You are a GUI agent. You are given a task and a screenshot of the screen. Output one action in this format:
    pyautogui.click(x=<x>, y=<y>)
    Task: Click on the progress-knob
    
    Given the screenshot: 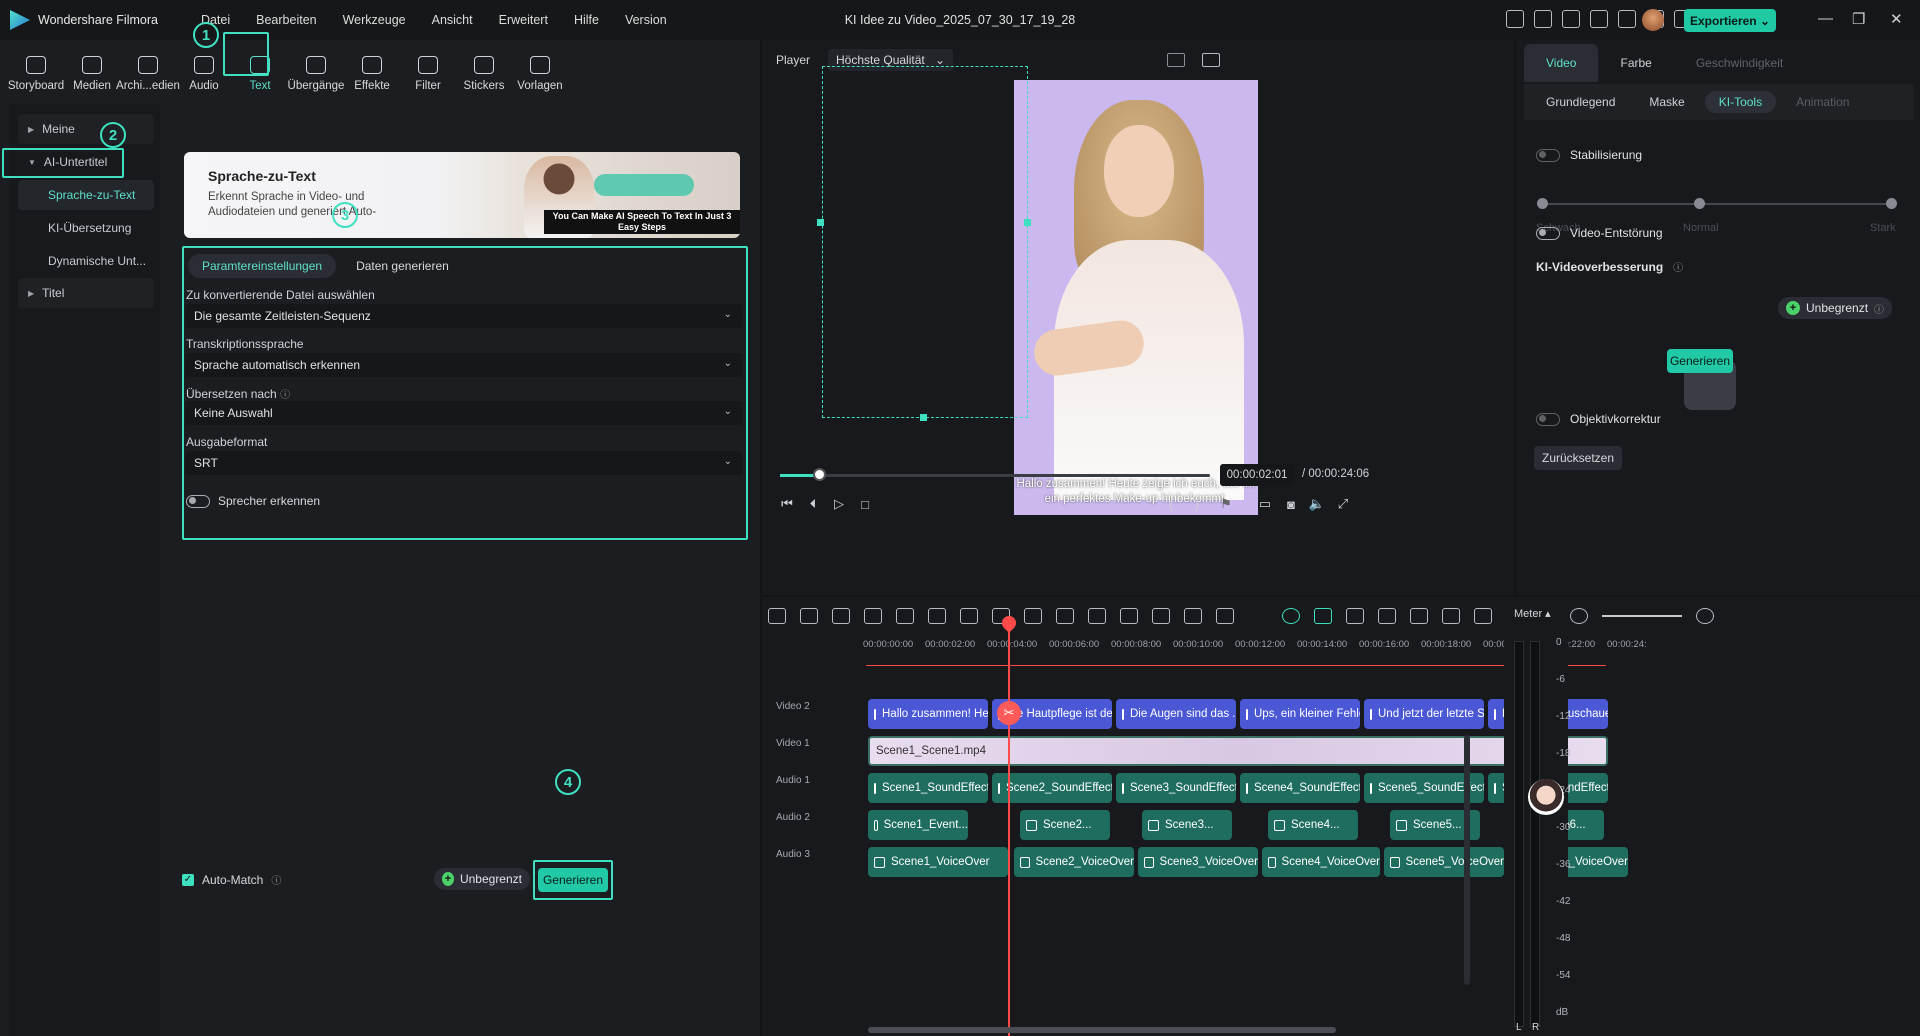 What is the action you would take?
    pyautogui.click(x=819, y=474)
    